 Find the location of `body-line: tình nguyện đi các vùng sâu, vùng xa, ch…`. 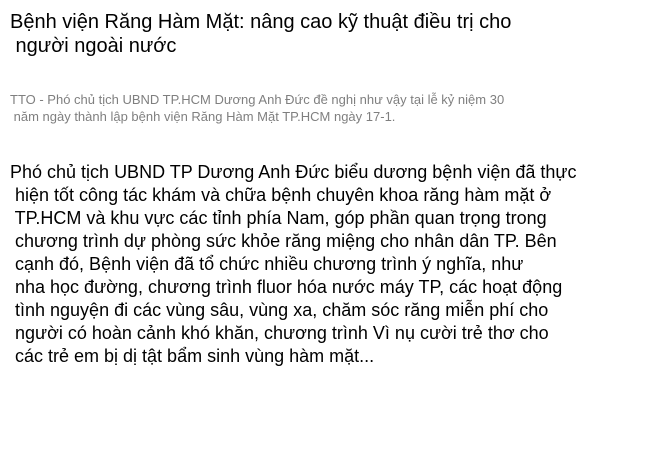

body-line: tình nguyện đi các vùng sâu, vùng xa, ch… is located at coordinates (279, 310).